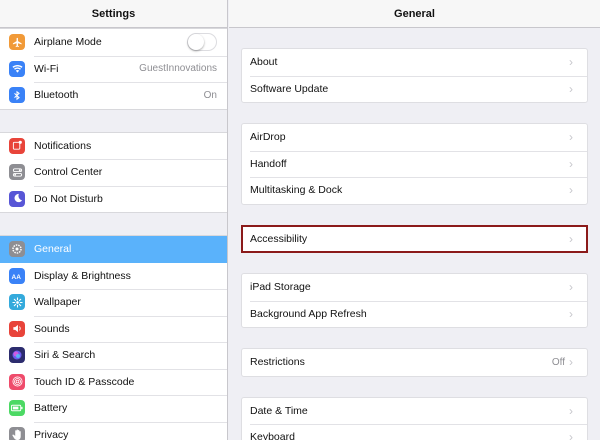 The width and height of the screenshot is (600, 440). Describe the element at coordinates (264, 62) in the screenshot. I see `general-item-label: About` at that location.